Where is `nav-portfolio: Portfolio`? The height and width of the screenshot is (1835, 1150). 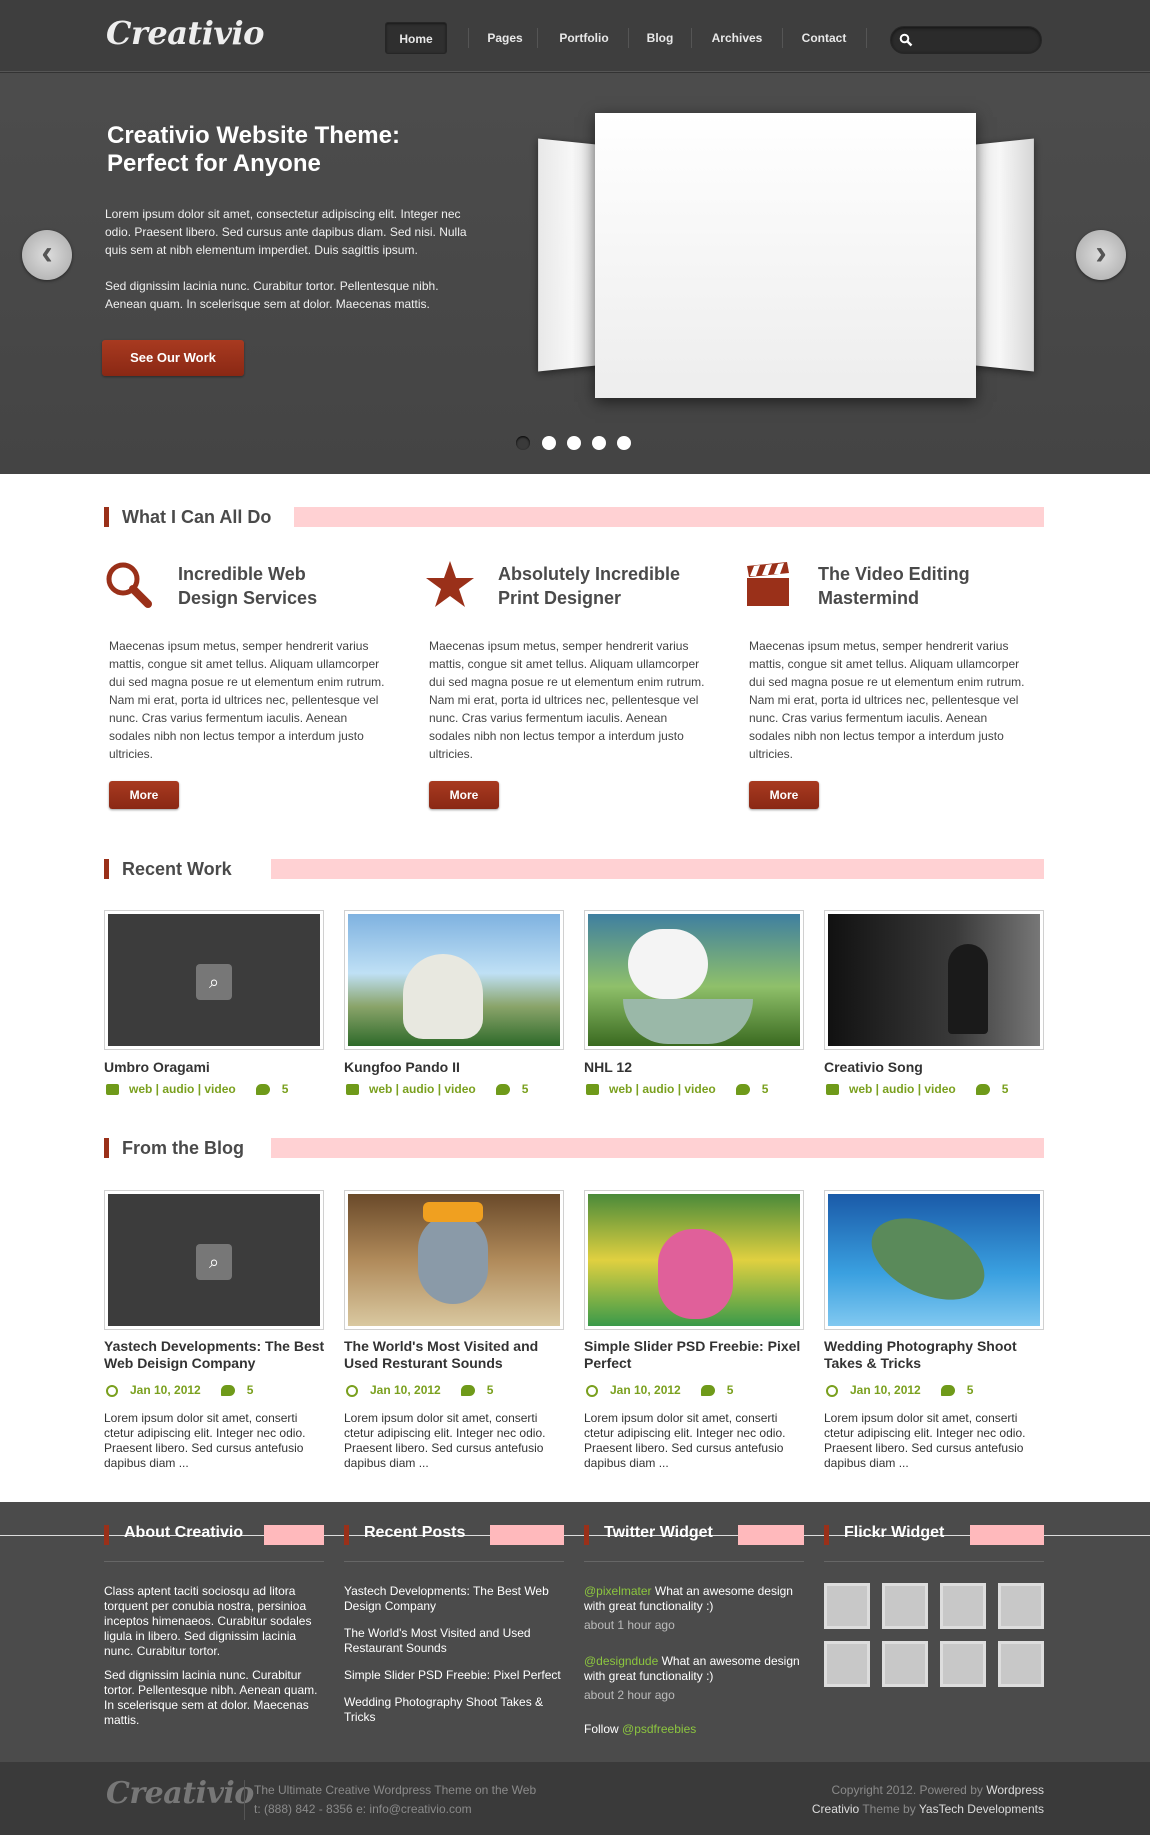
nav-portfolio: Portfolio is located at coordinates (584, 38).